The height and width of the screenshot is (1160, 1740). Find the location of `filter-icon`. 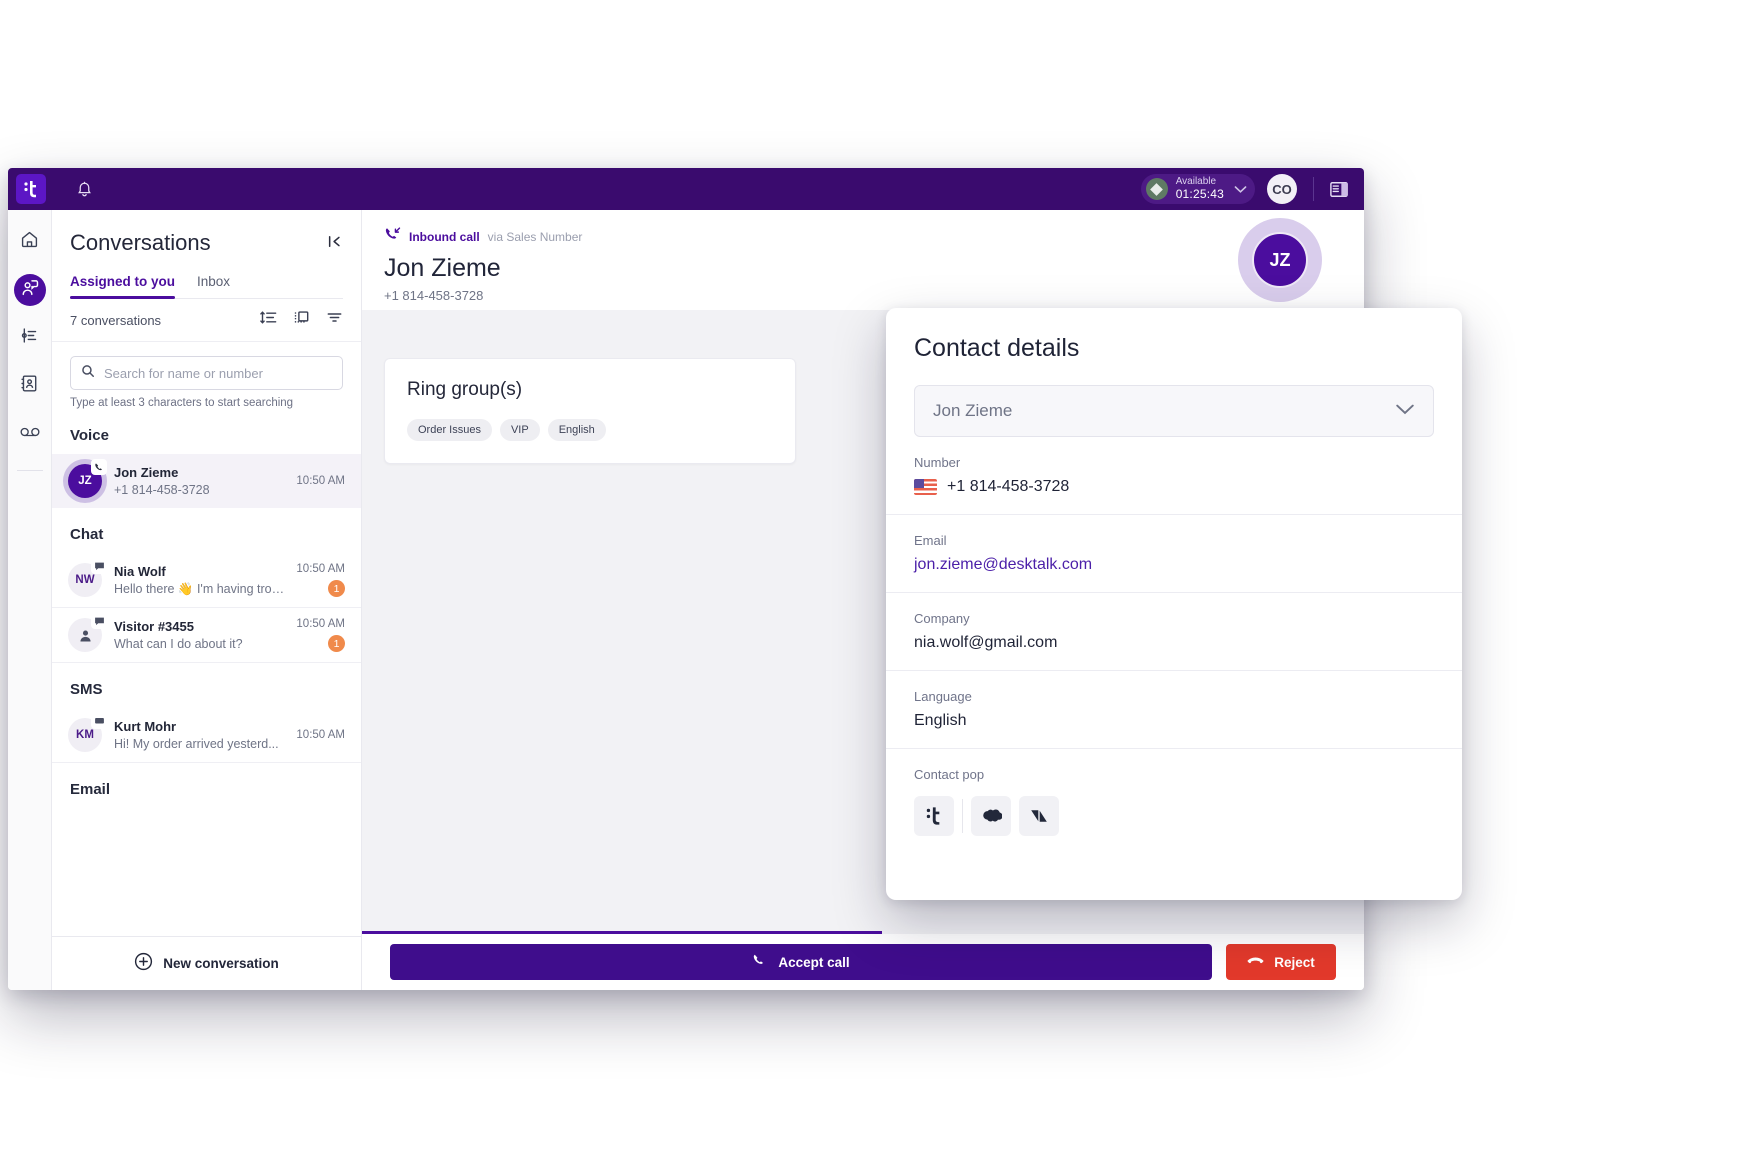

filter-icon is located at coordinates (334, 320).